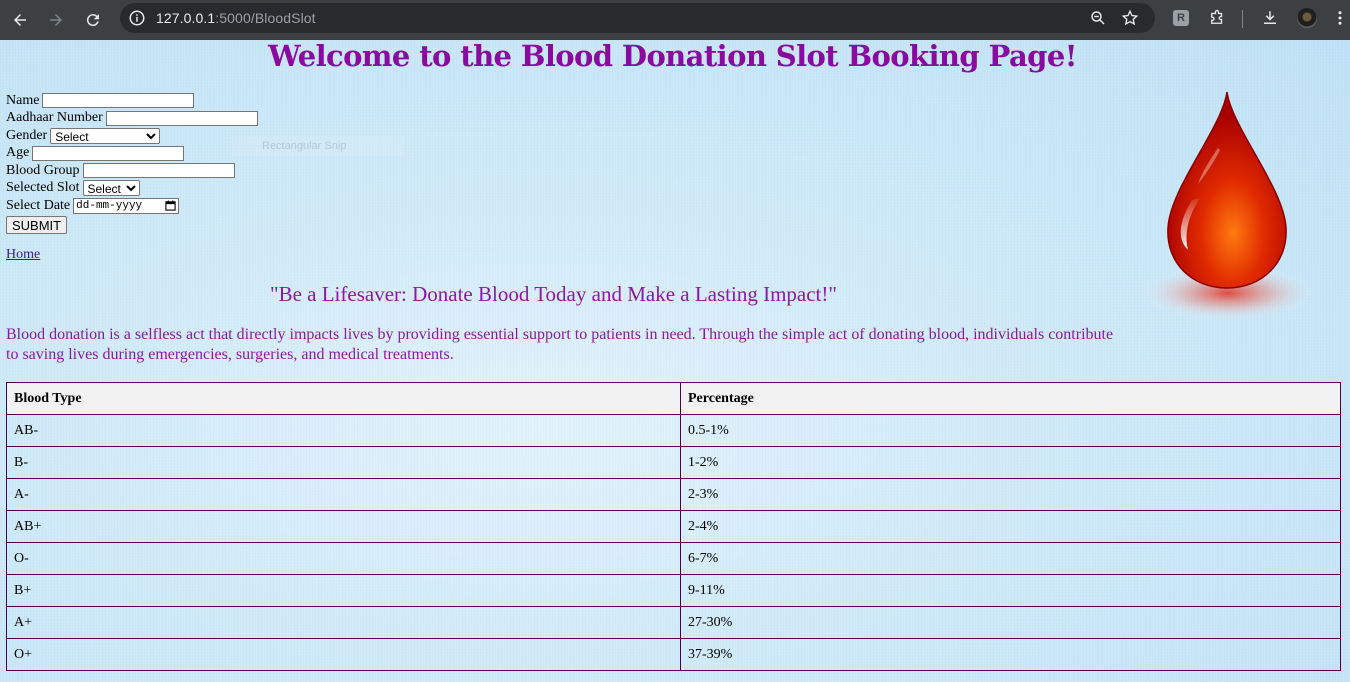 Image resolution: width=1350 pixels, height=682 pixels. Describe the element at coordinates (137, 18) in the screenshot. I see `site-info-icon` at that location.